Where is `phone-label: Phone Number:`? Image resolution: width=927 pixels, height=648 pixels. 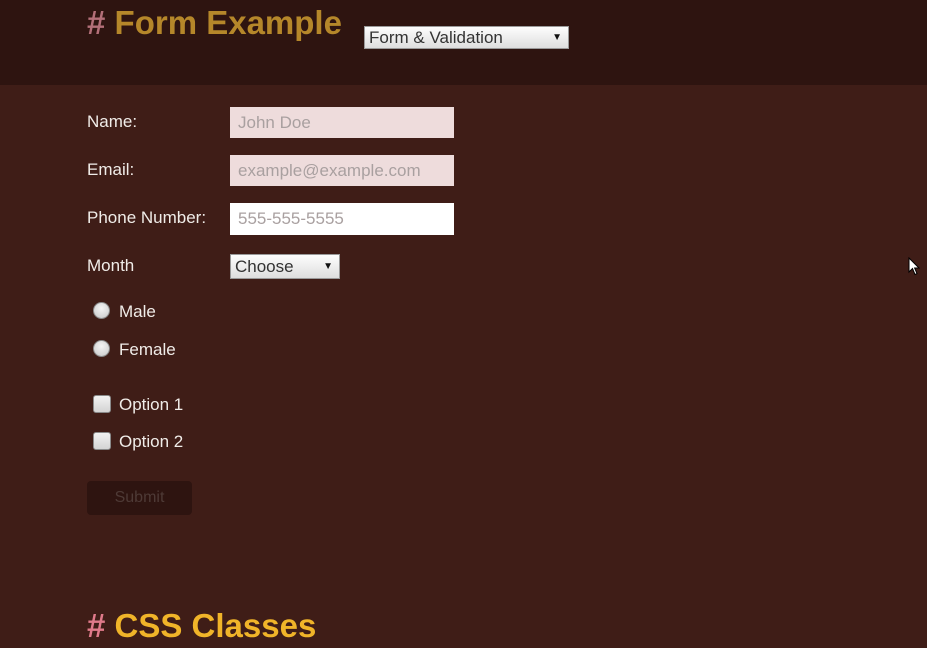 phone-label: Phone Number: is located at coordinates (147, 217).